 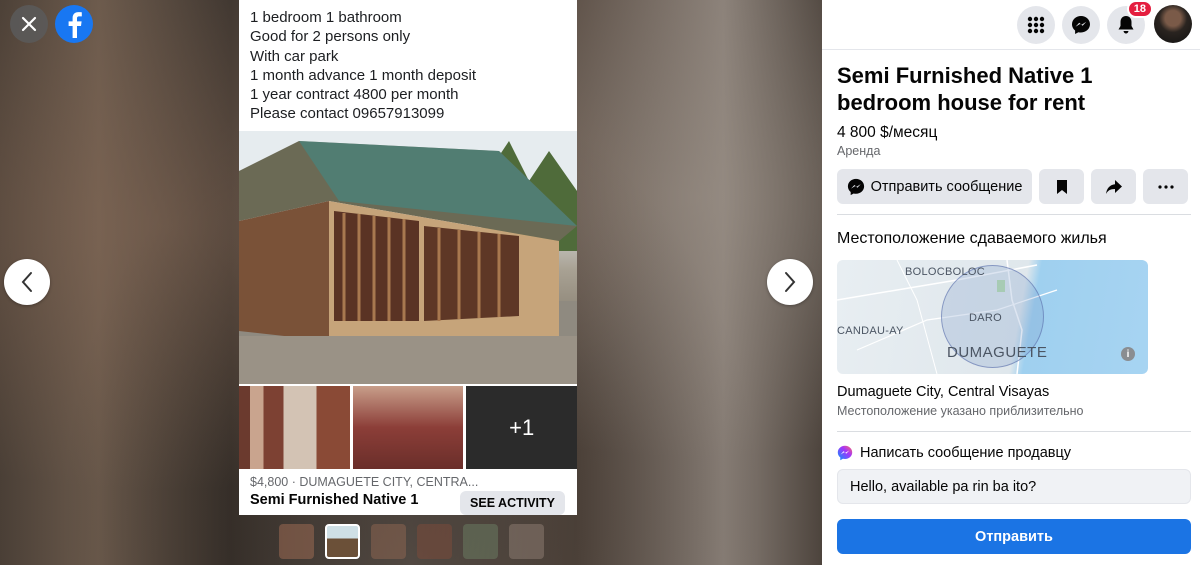 I want to click on bell-icon, so click(x=1126, y=25).